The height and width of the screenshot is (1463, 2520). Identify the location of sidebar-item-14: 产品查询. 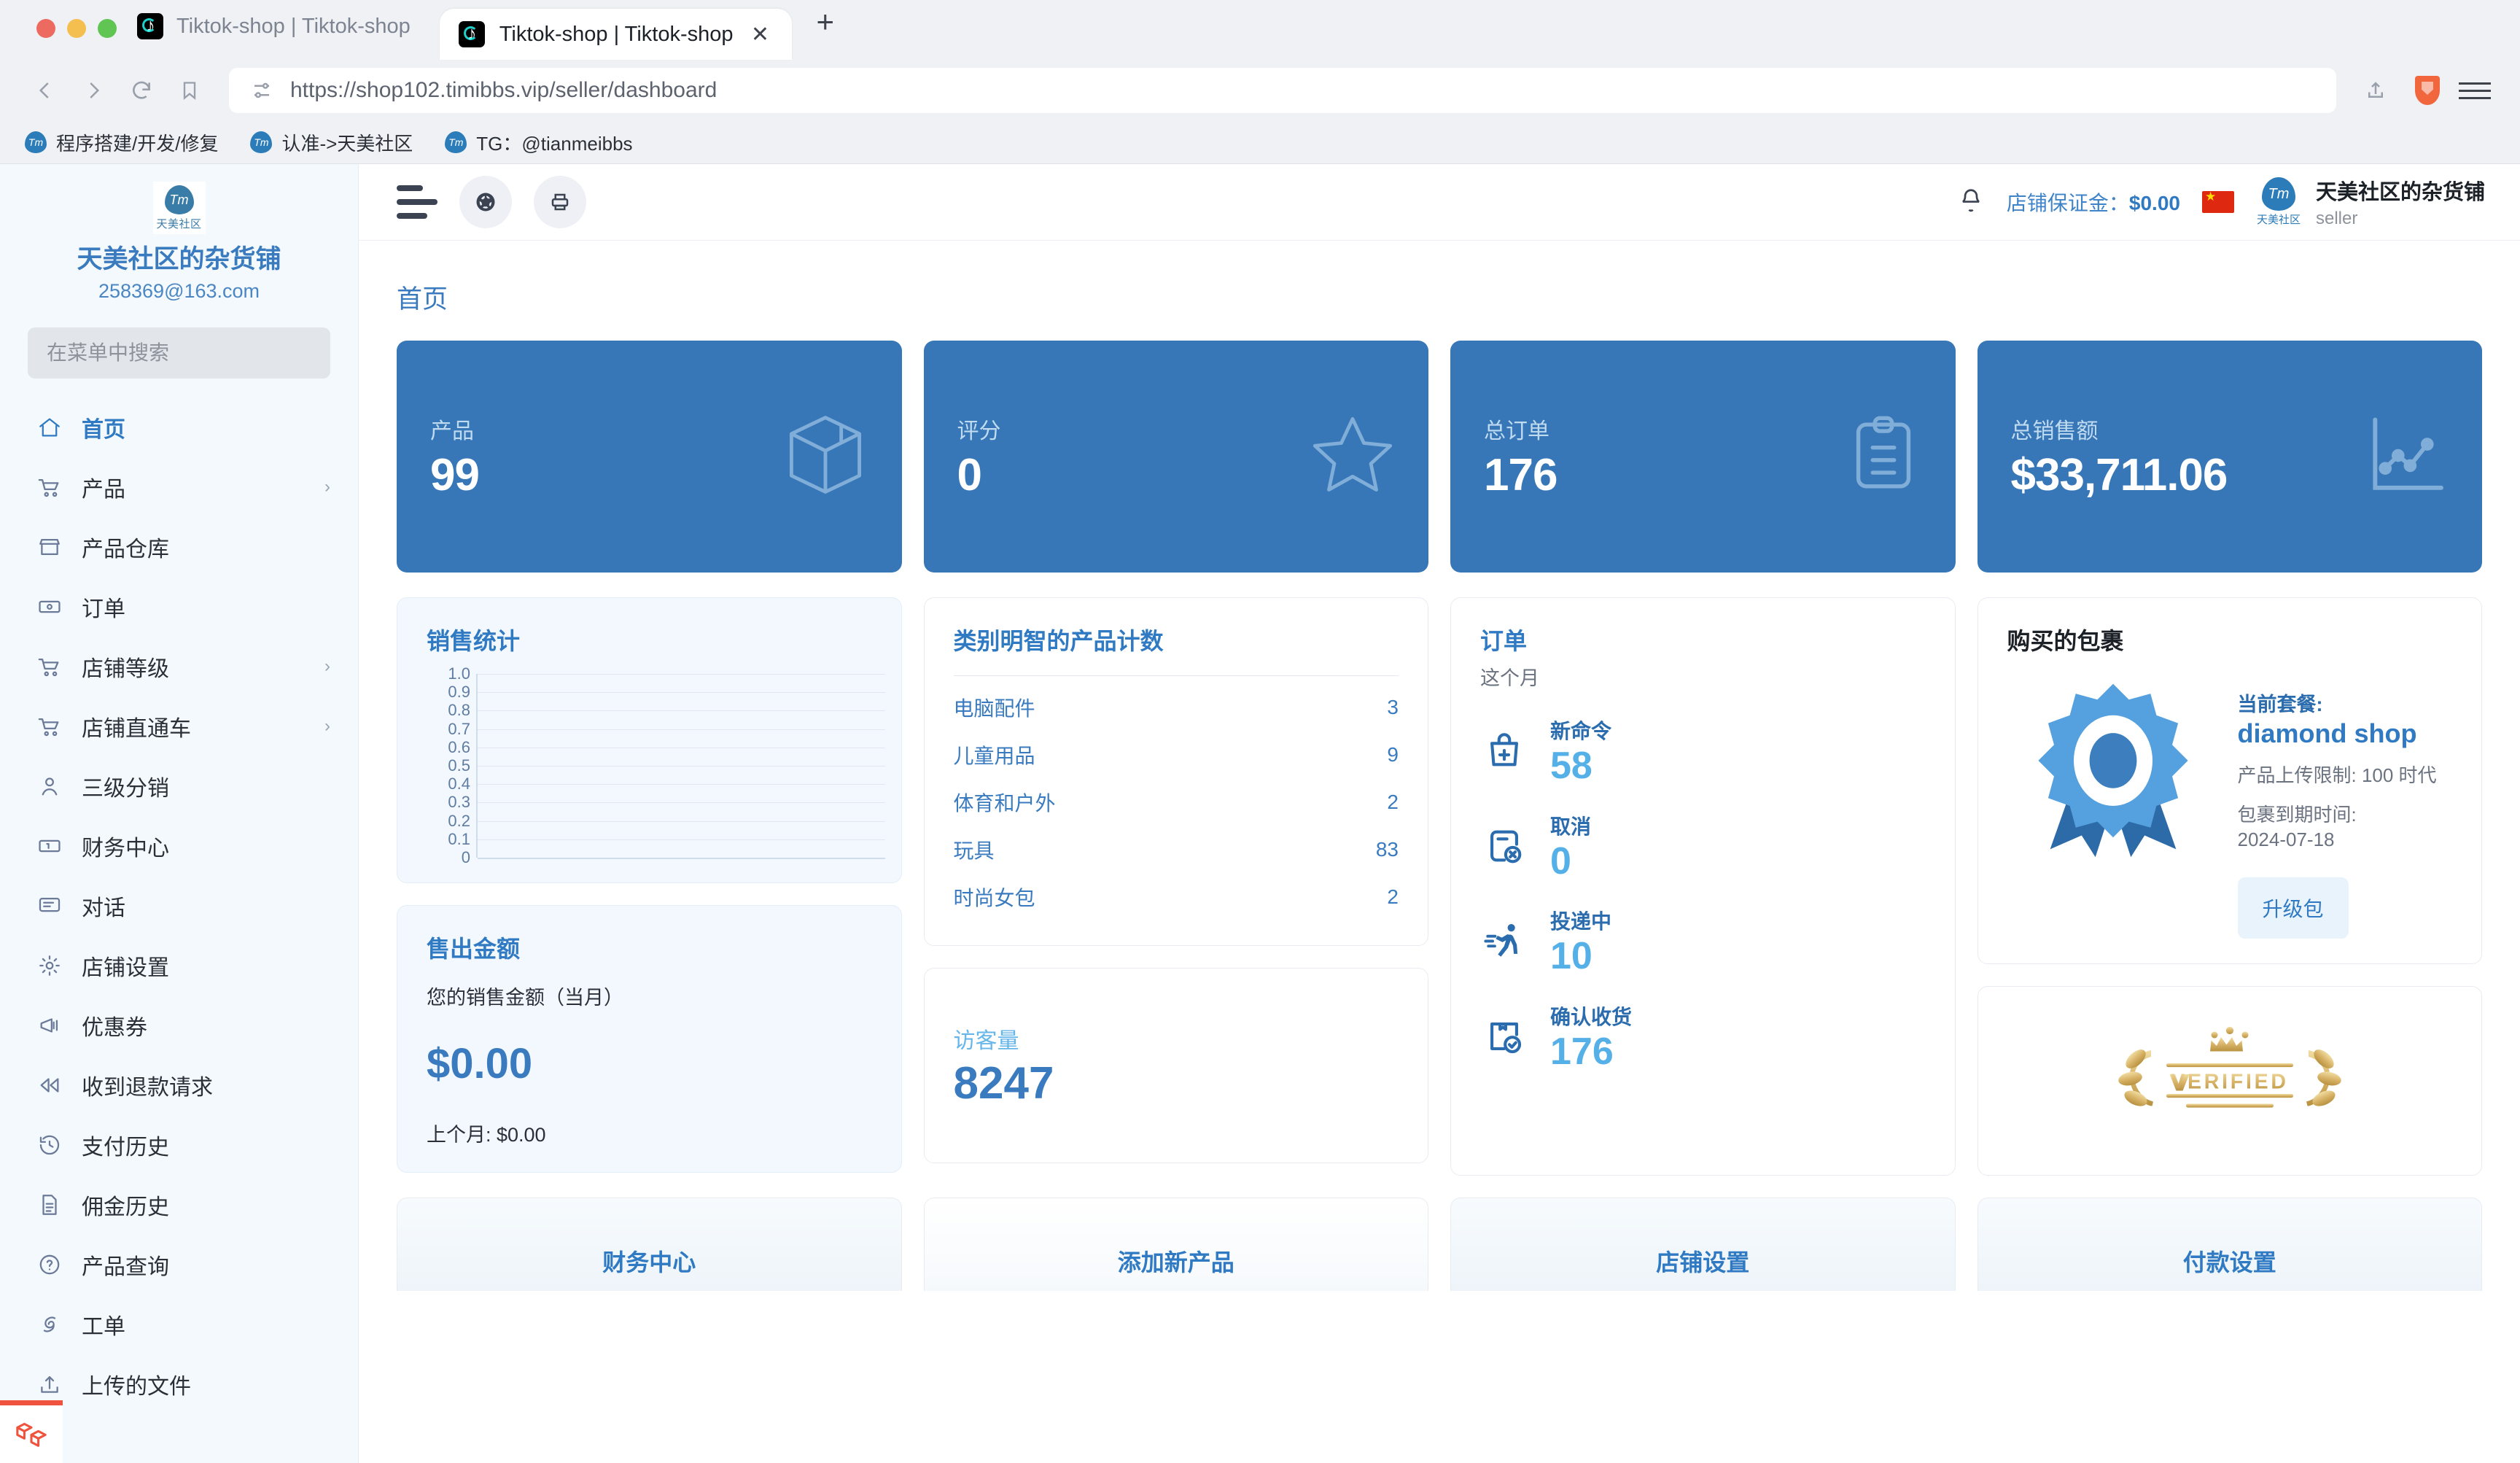
(179, 1265).